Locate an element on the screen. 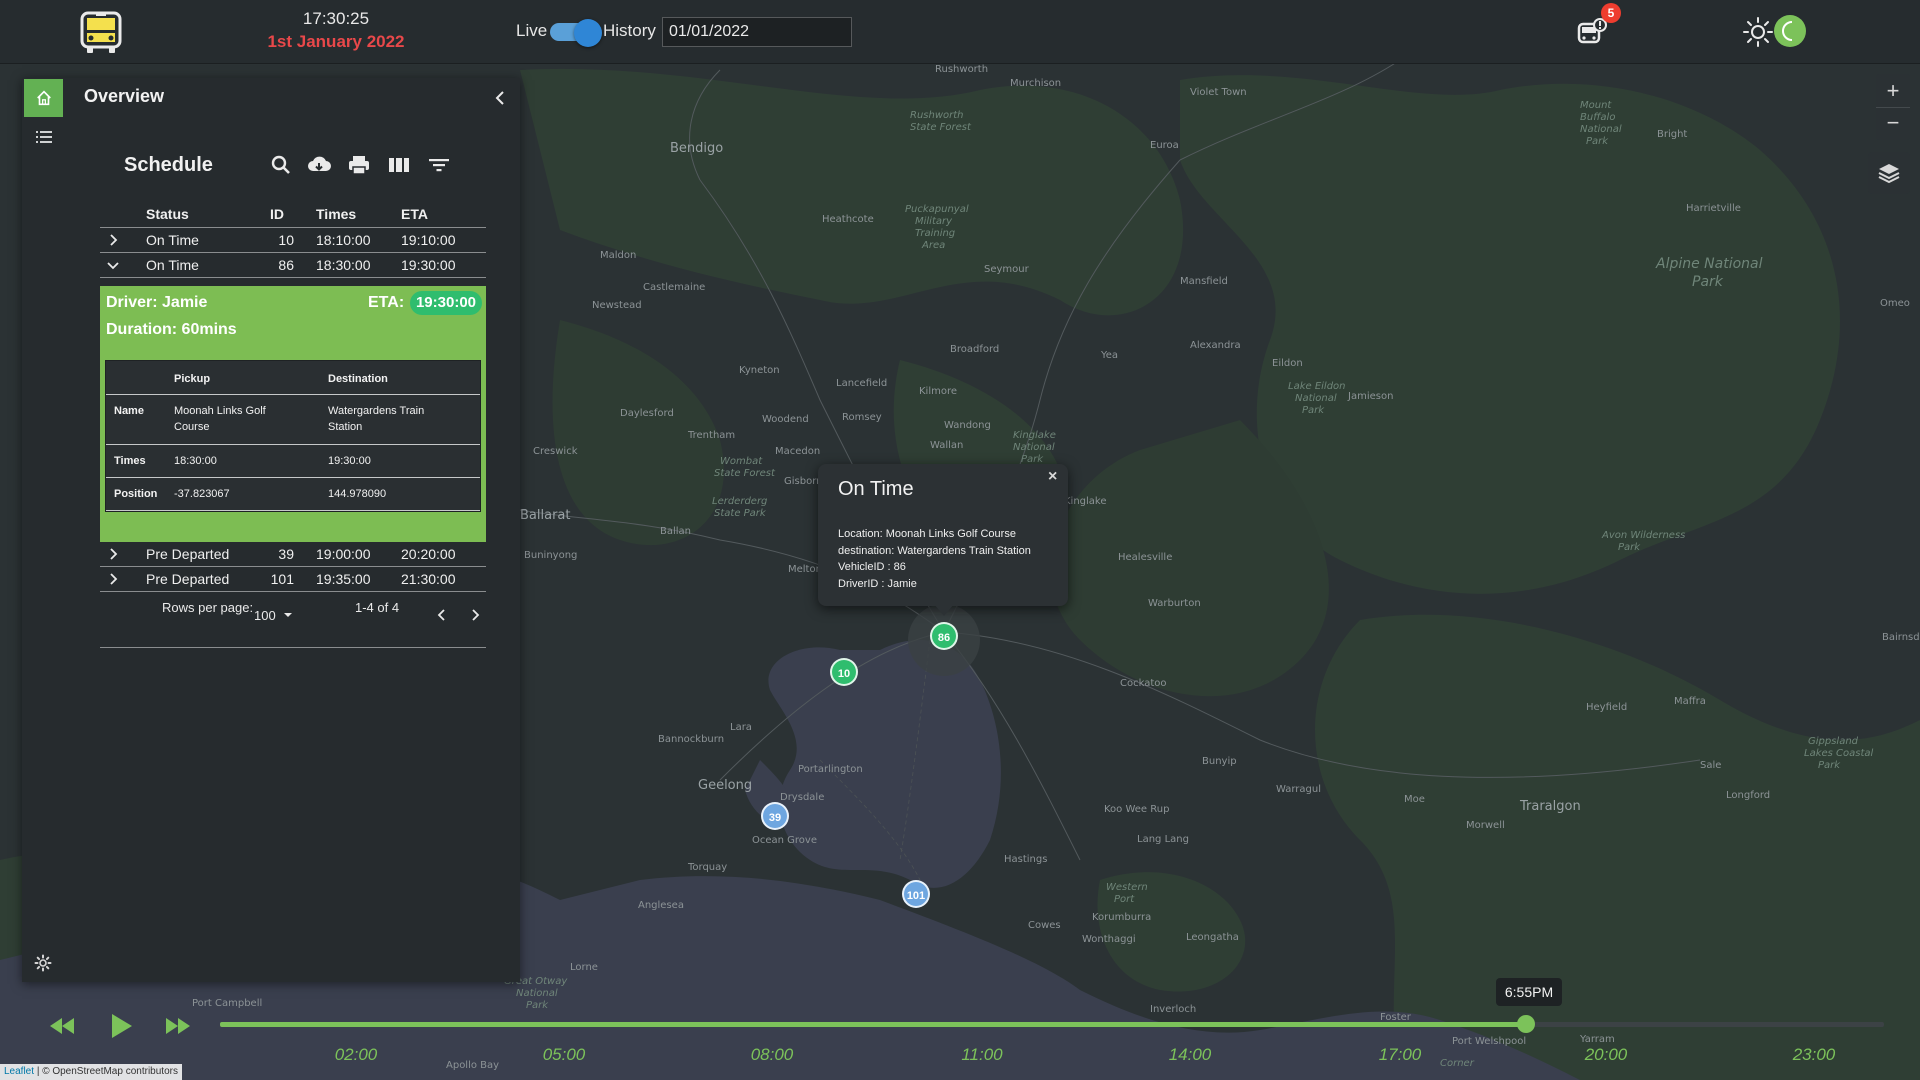 The height and width of the screenshot is (1080, 1920). top-bar: 17:30:25 1st January 2022 Live History 5 is located at coordinates (960, 32).